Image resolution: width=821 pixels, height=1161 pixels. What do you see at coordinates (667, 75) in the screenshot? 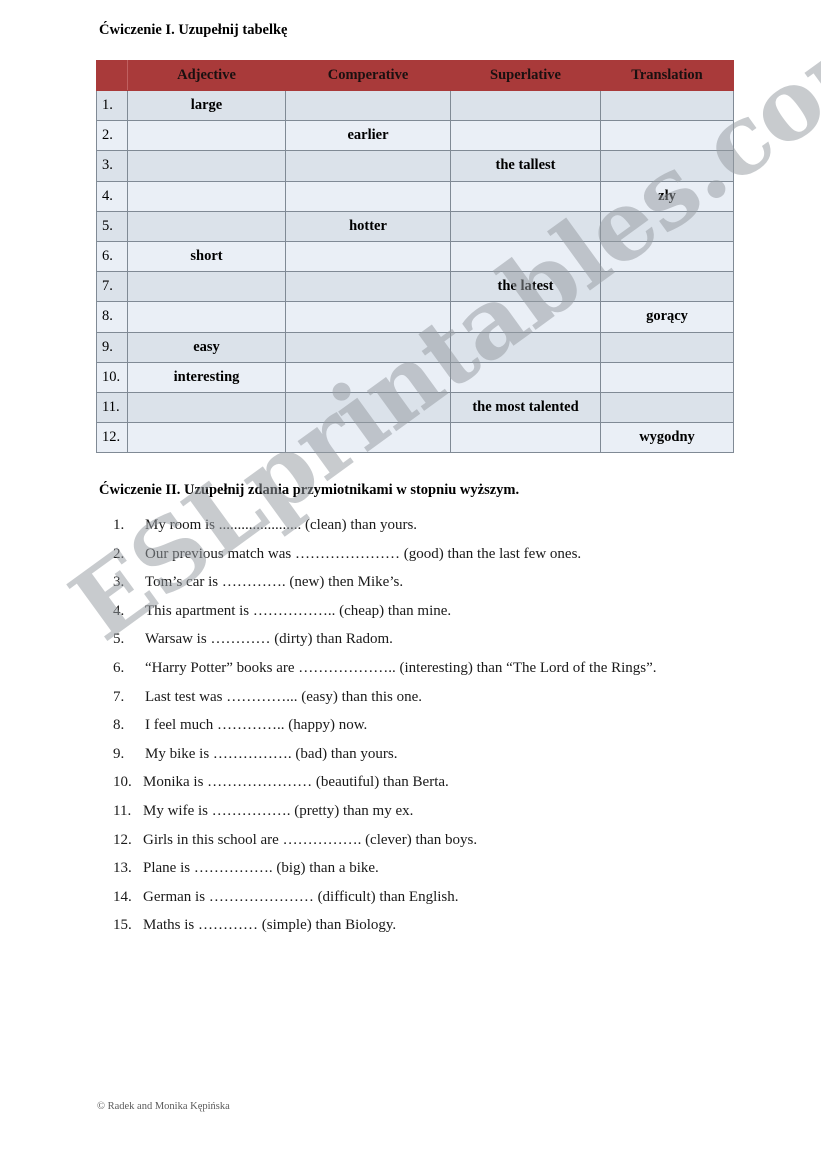
I see `column-header-translation: Translation` at bounding box center [667, 75].